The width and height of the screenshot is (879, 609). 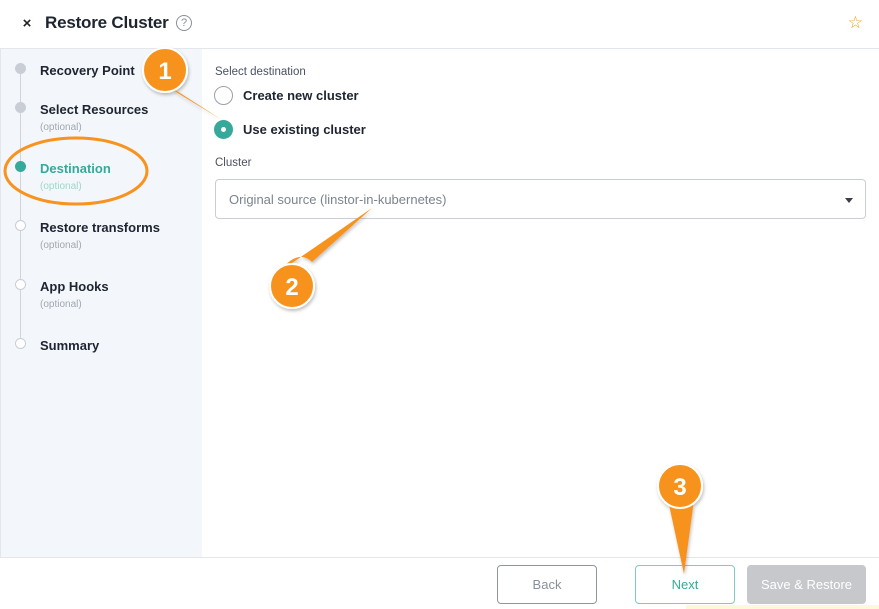 I want to click on select-destination-label: Select destination, so click(x=260, y=72).